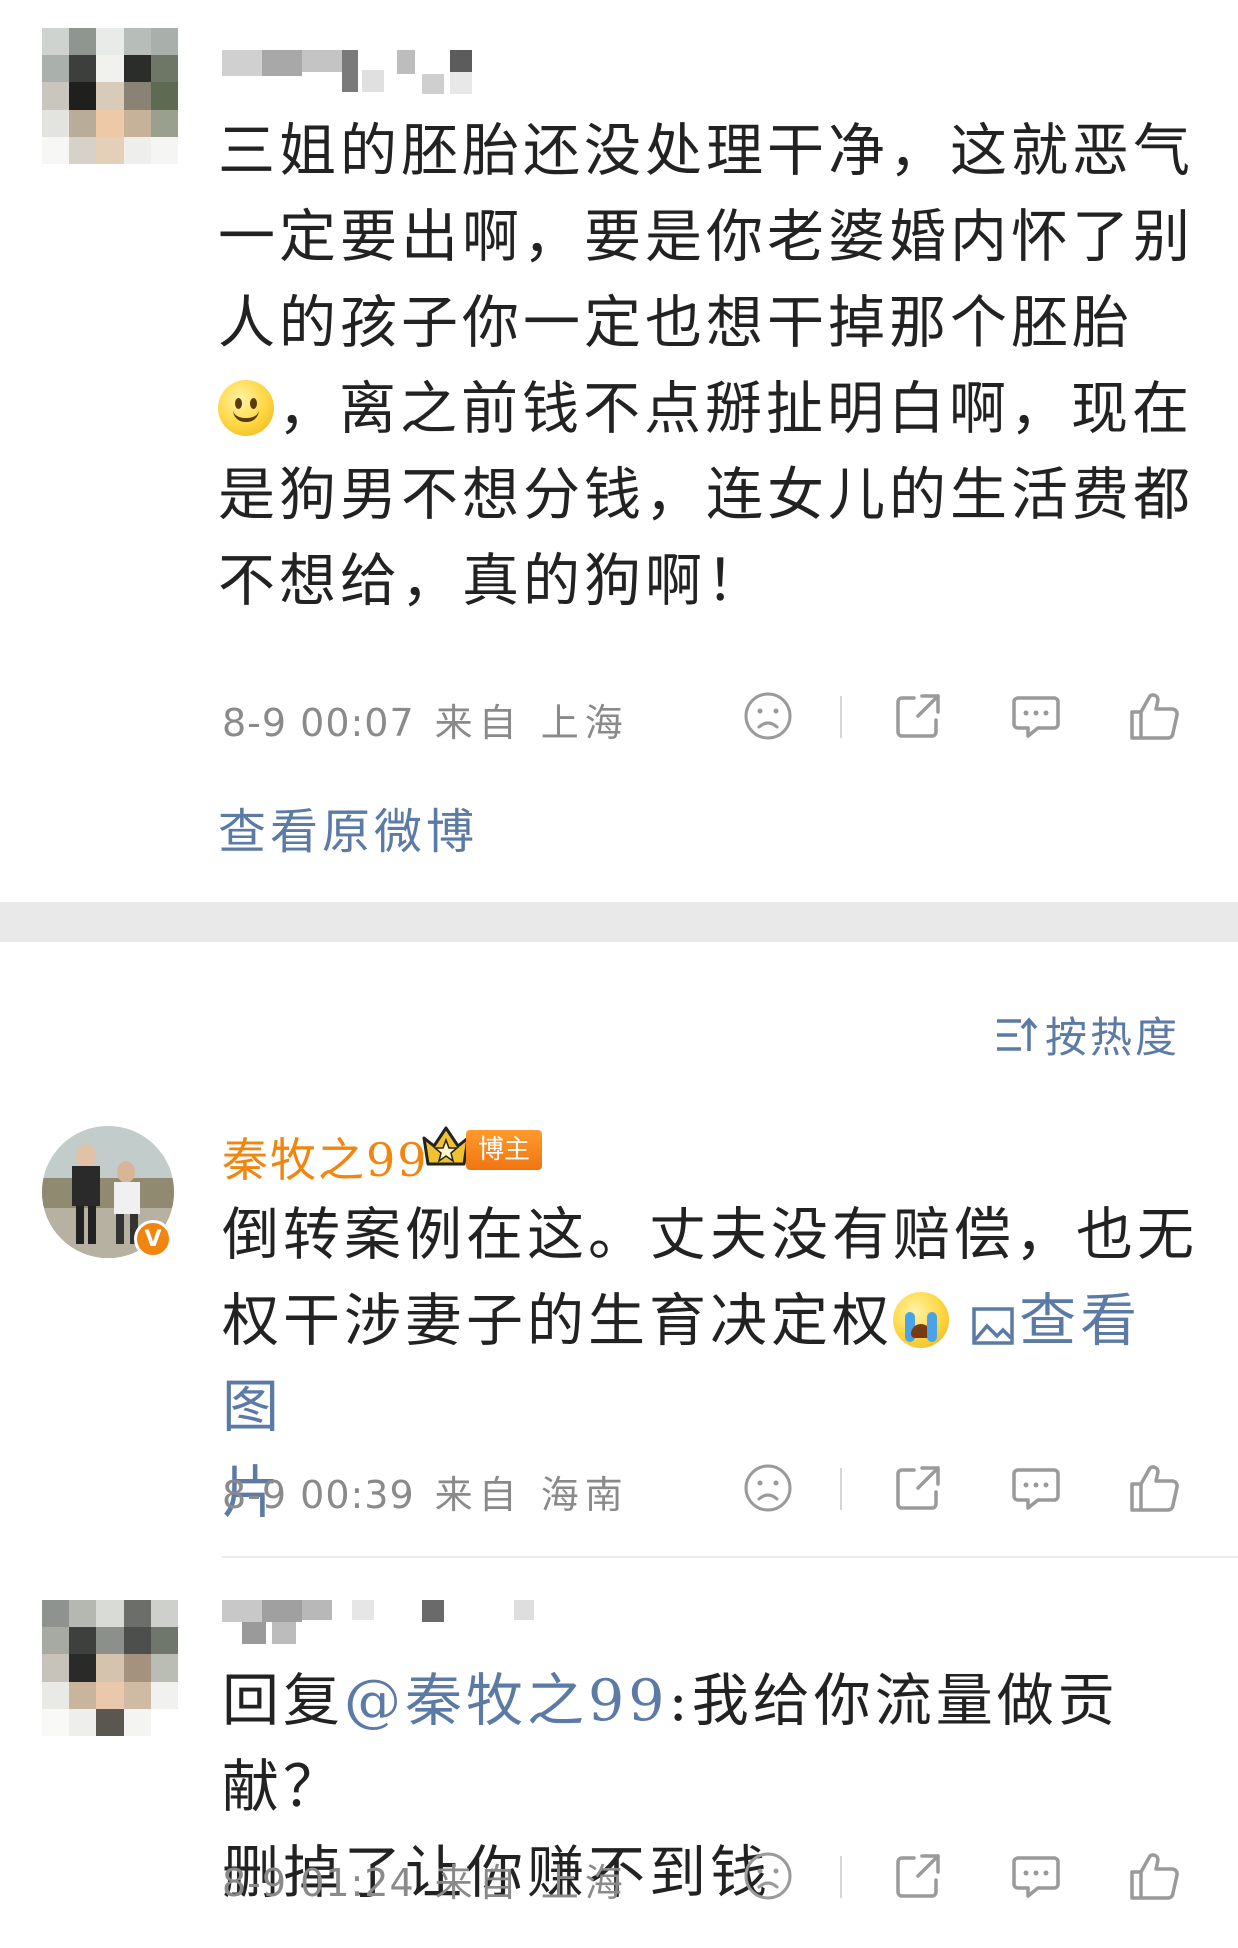 Image resolution: width=1238 pixels, height=1948 pixels. What do you see at coordinates (993, 1326) in the screenshot?
I see `image-icon` at bounding box center [993, 1326].